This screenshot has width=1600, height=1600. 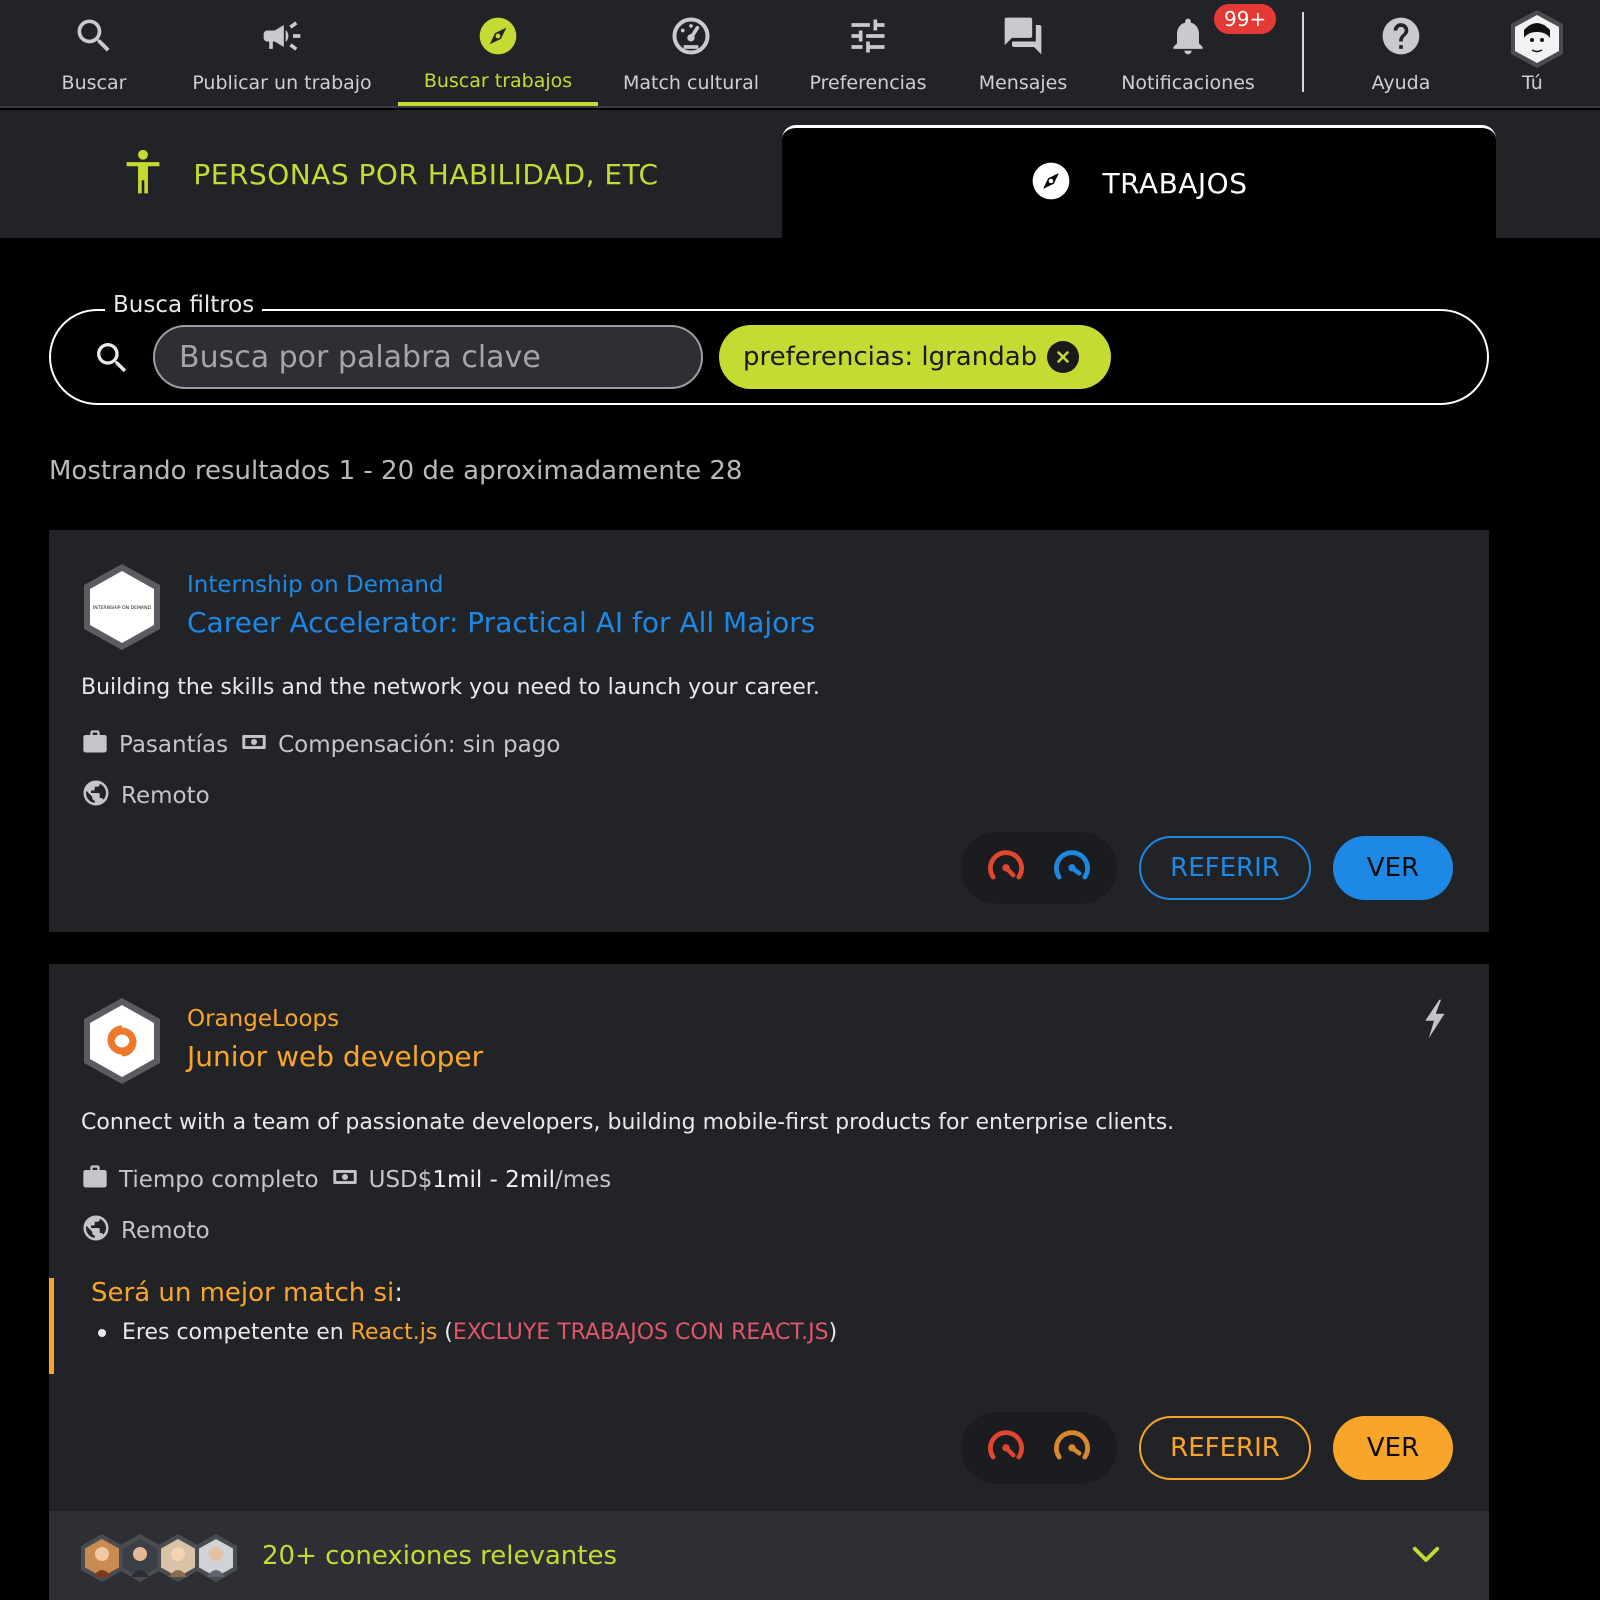 I want to click on connection-avatar, so click(x=216, y=1558).